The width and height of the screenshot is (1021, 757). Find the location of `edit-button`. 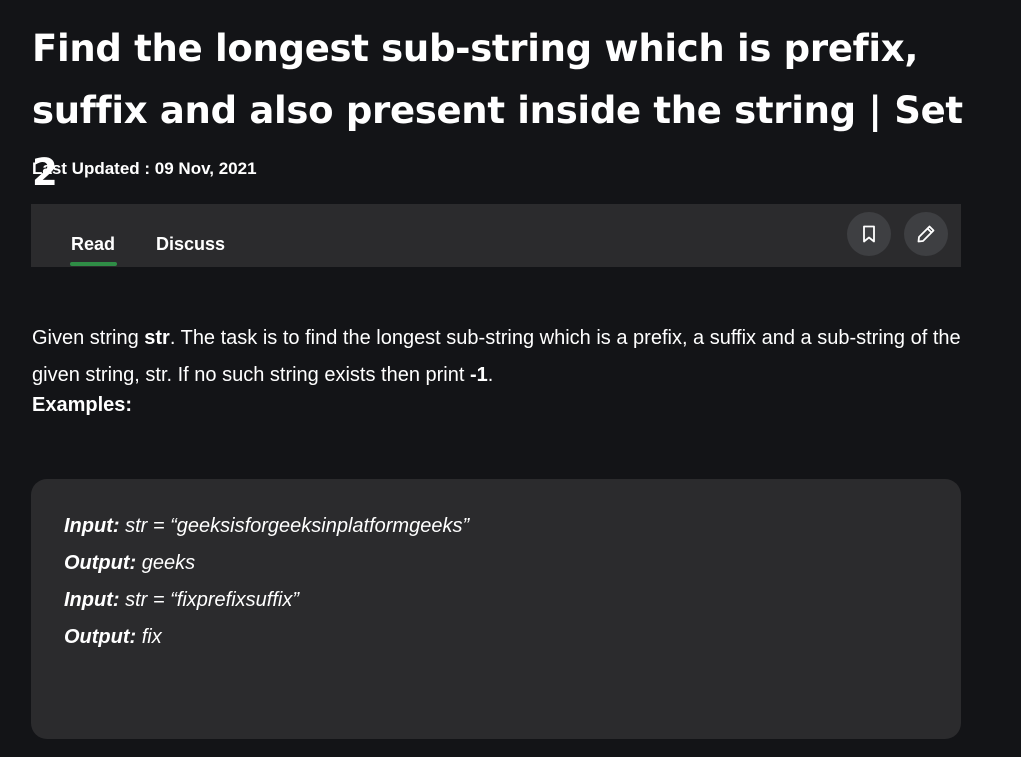

edit-button is located at coordinates (926, 234).